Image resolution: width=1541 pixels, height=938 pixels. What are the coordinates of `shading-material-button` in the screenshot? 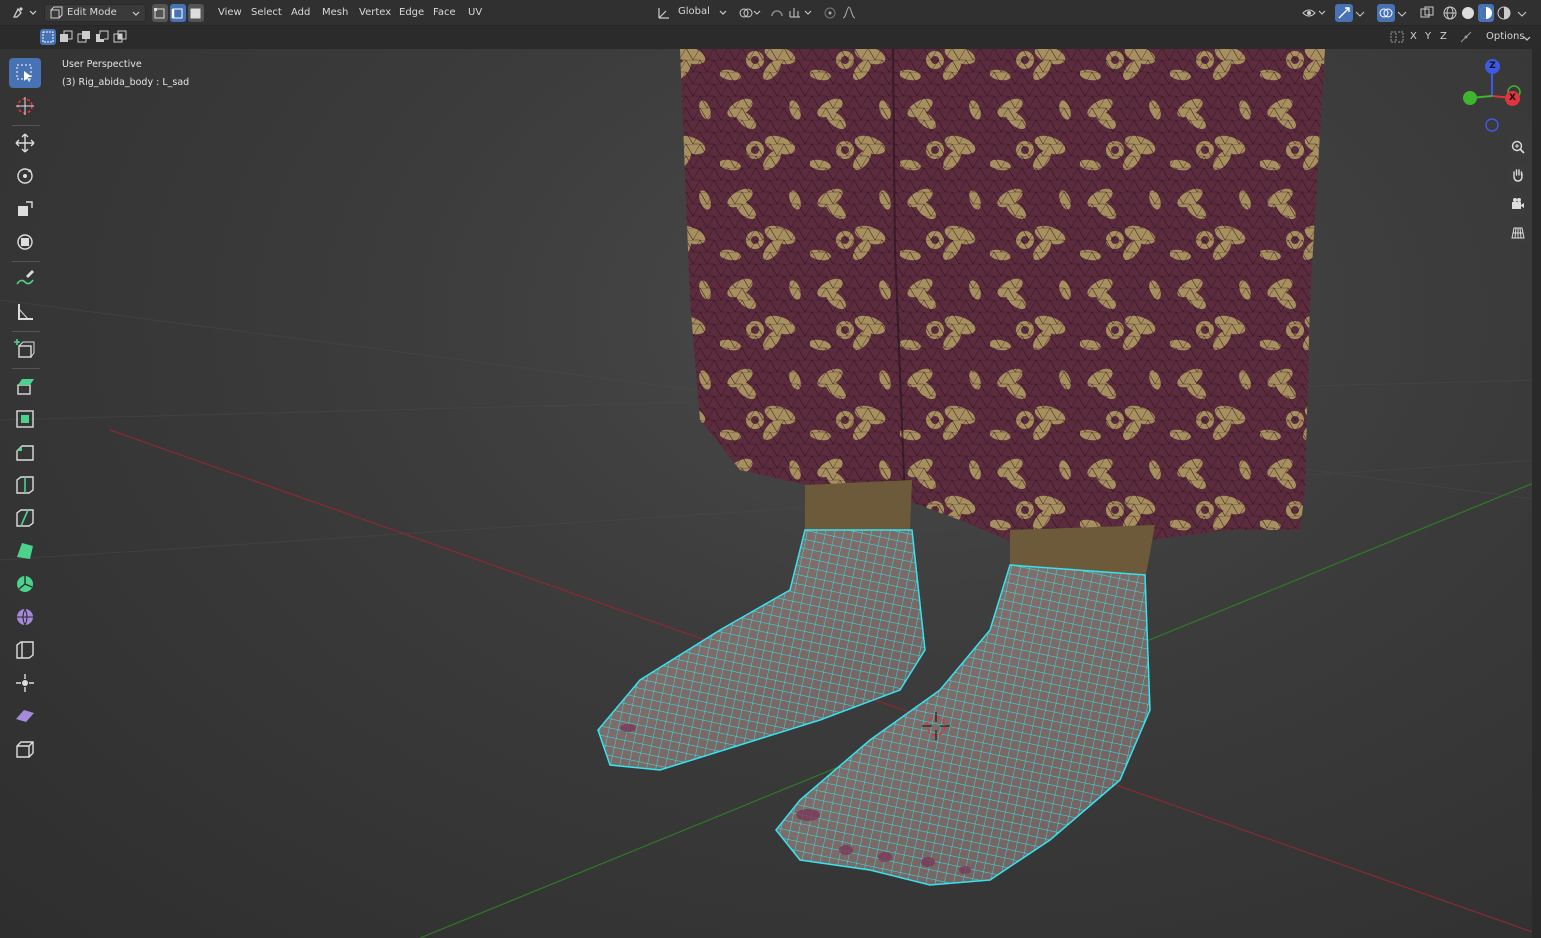 It's located at (1486, 13).